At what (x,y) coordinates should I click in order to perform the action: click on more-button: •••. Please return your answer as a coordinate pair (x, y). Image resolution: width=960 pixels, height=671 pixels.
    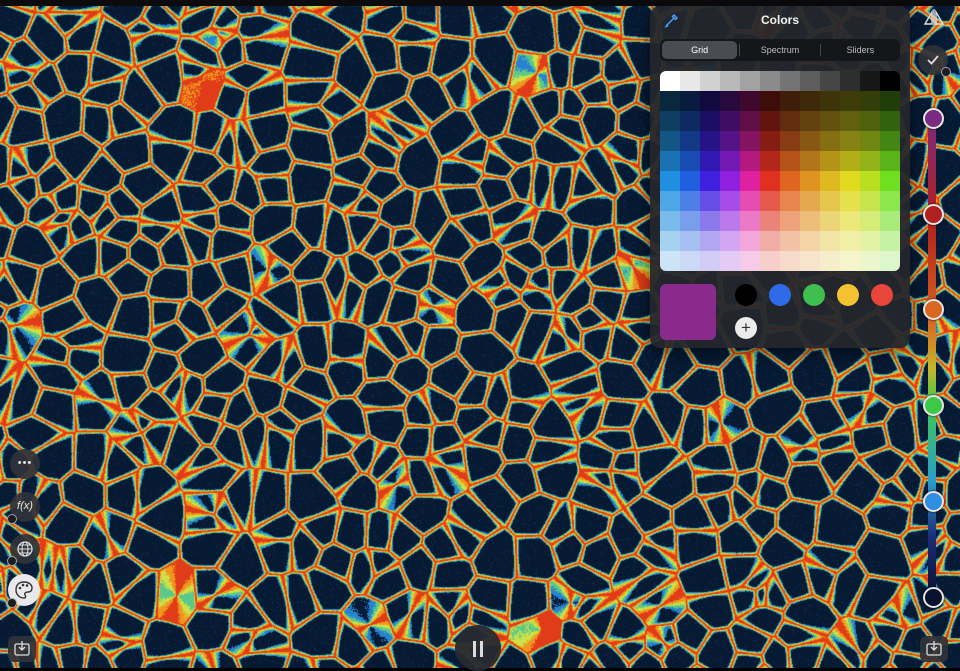
    Looking at the image, I should click on (25, 464).